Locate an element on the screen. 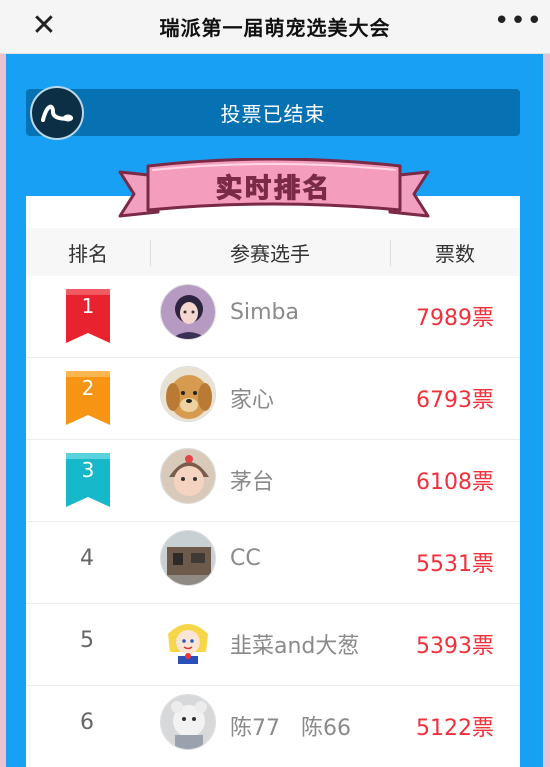 This screenshot has width=550, height=767. player-name: CC is located at coordinates (245, 558).